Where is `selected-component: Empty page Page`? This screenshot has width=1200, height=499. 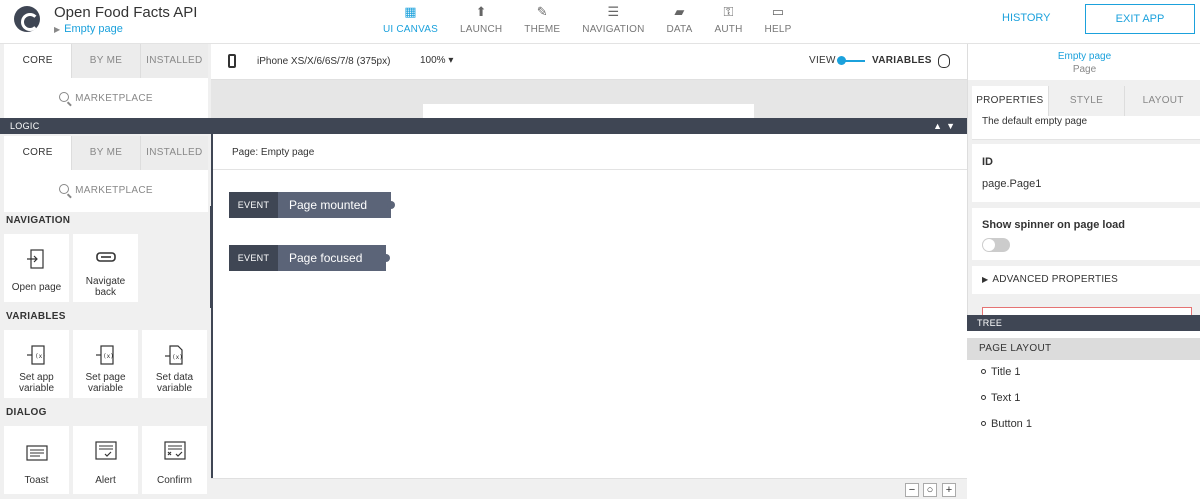 selected-component: Empty page Page is located at coordinates (1084, 62).